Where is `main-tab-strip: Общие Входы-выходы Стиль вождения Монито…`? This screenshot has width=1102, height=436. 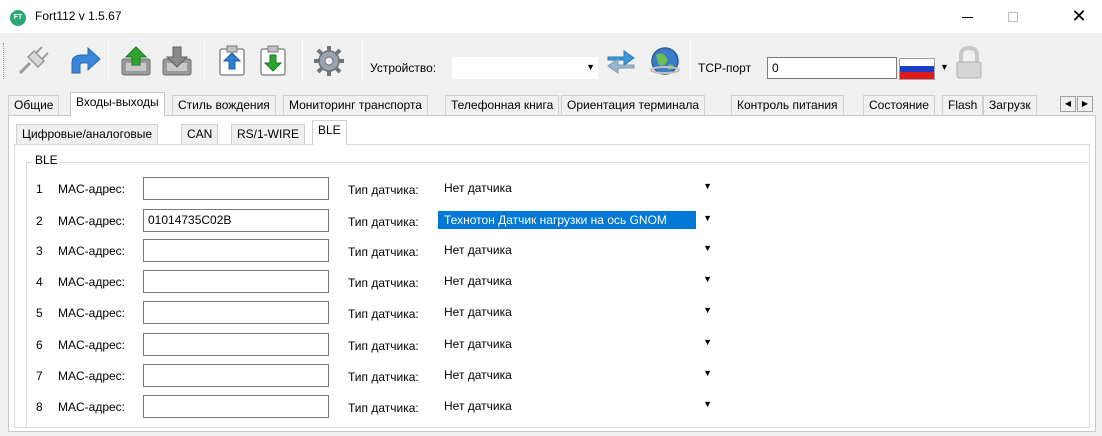
main-tab-strip: Общие Входы-выходы Стиль вождения Монито… is located at coordinates (551, 104).